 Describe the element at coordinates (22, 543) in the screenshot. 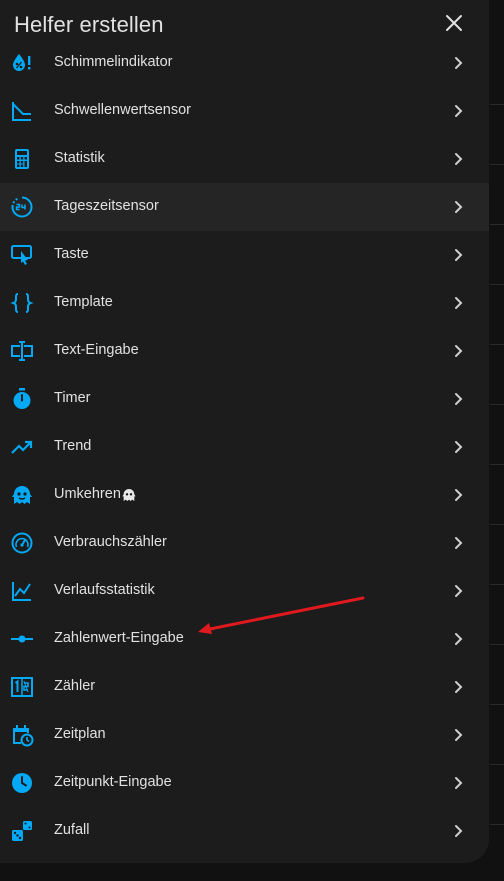

I see `gauge-icon` at that location.